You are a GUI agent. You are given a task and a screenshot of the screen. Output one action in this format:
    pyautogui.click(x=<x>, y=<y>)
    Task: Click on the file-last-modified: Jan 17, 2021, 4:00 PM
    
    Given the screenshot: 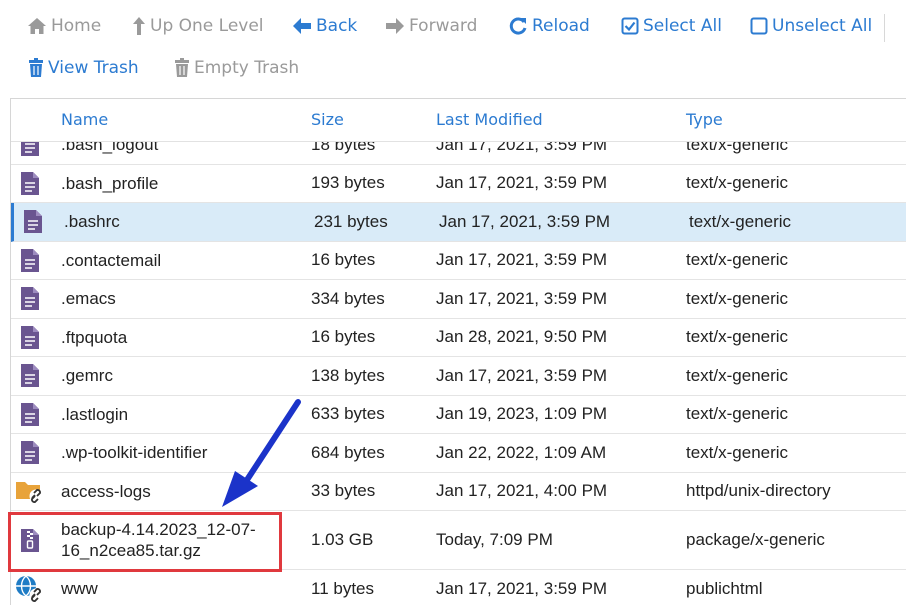 What is the action you would take?
    pyautogui.click(x=522, y=491)
    